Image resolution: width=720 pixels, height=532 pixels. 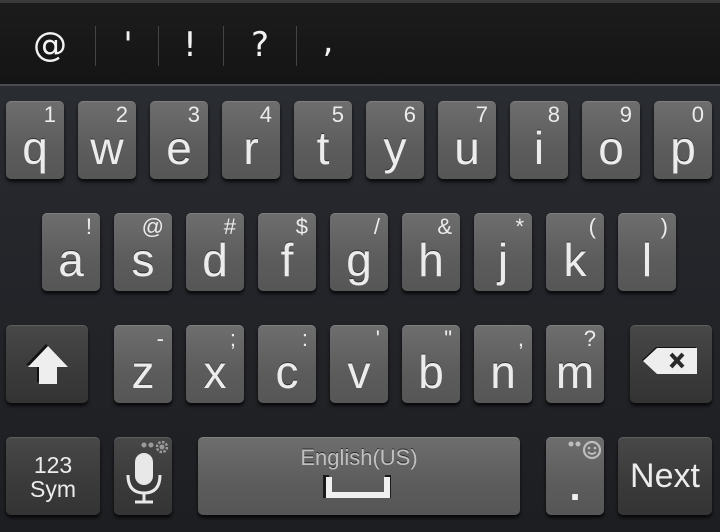 I want to click on key-j: * j, so click(x=503, y=252).